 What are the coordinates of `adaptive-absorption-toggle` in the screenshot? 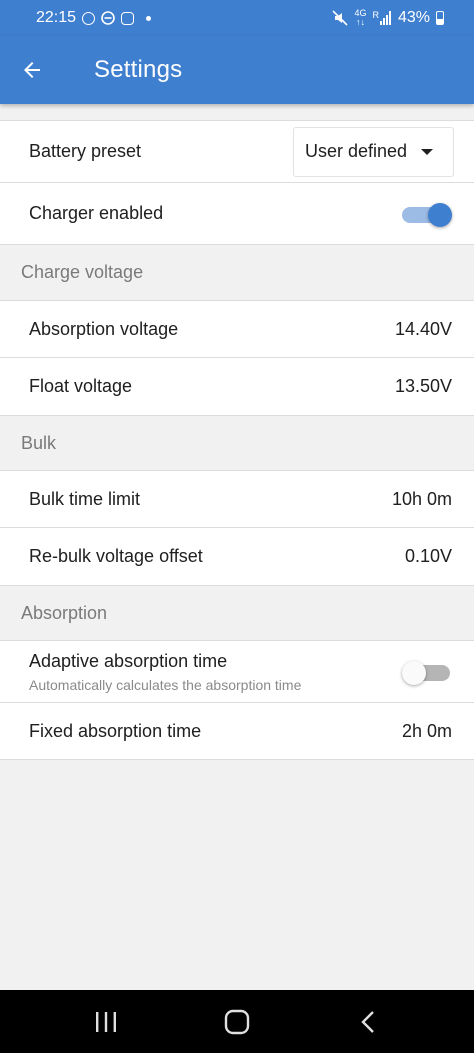 It's located at (427, 672).